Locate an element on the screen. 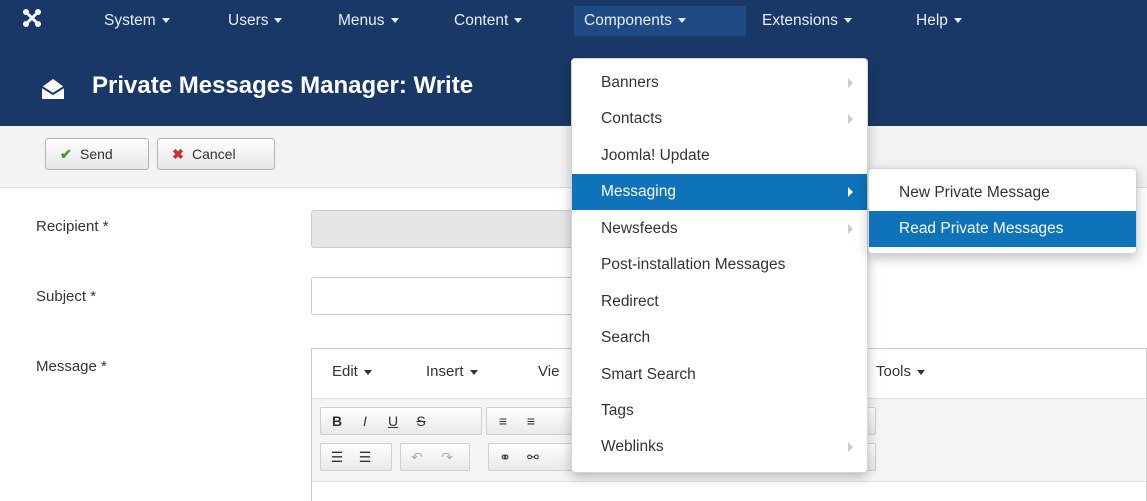  indent-group: ☰ ☰ is located at coordinates (356, 457).